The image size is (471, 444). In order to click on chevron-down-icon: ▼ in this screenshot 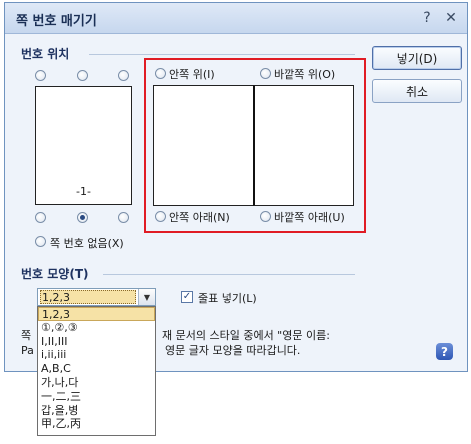, I will do `click(146, 297)`.